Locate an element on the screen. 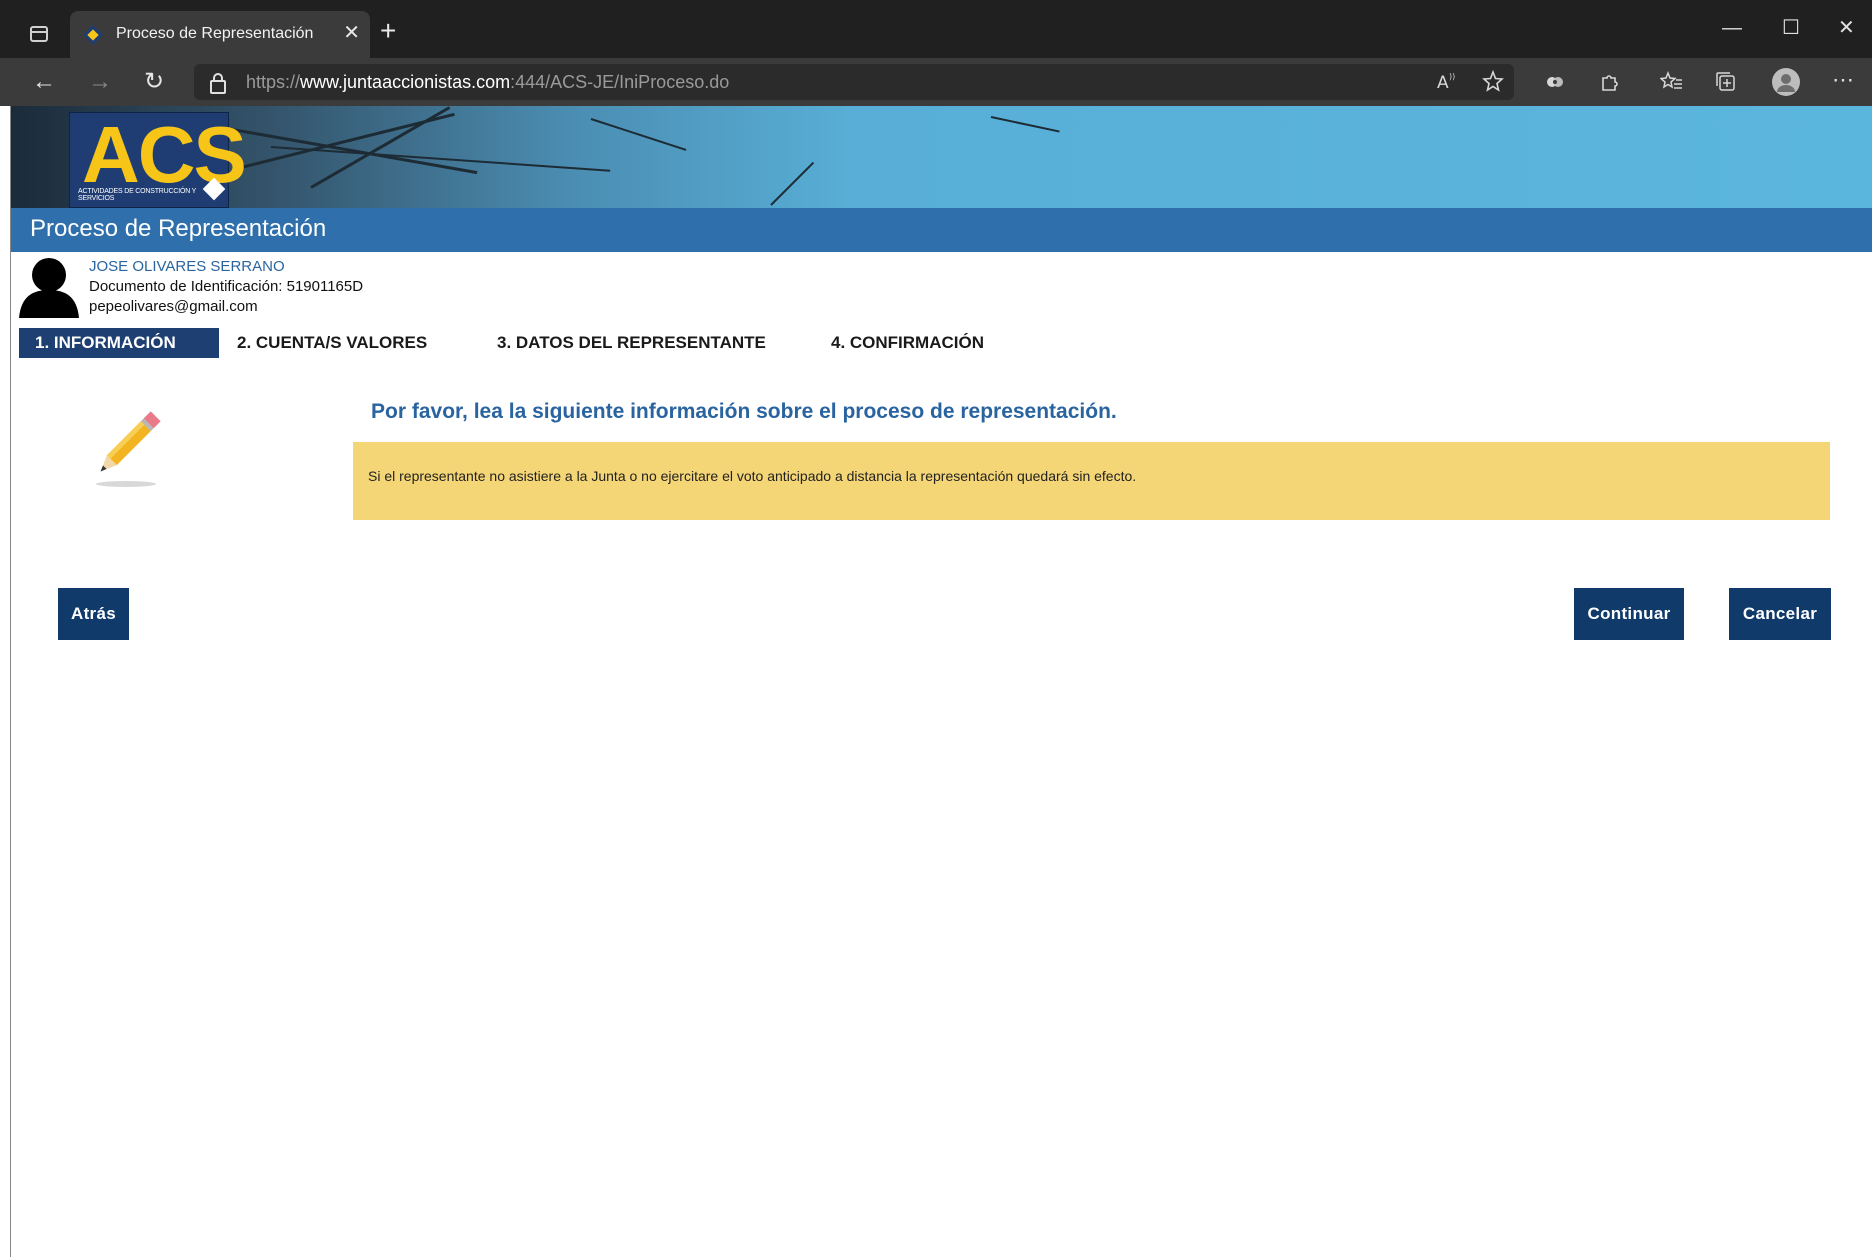 The image size is (1872, 1257). user-avatar-icon is located at coordinates (49, 288).